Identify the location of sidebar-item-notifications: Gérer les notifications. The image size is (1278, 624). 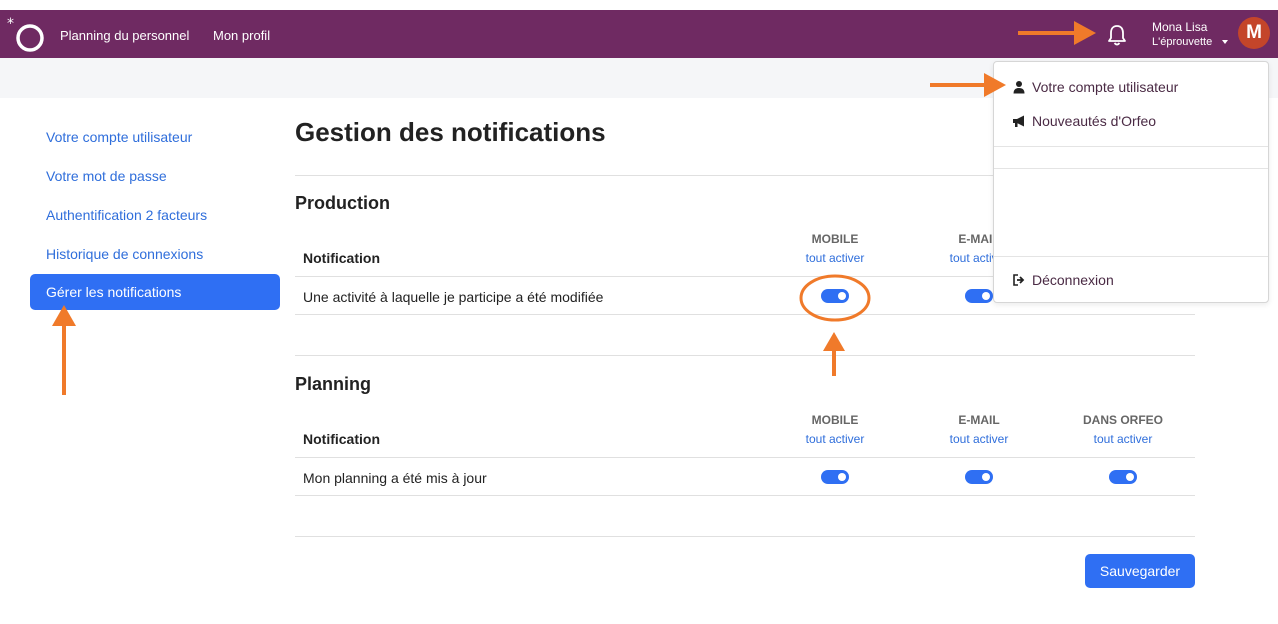
(155, 292).